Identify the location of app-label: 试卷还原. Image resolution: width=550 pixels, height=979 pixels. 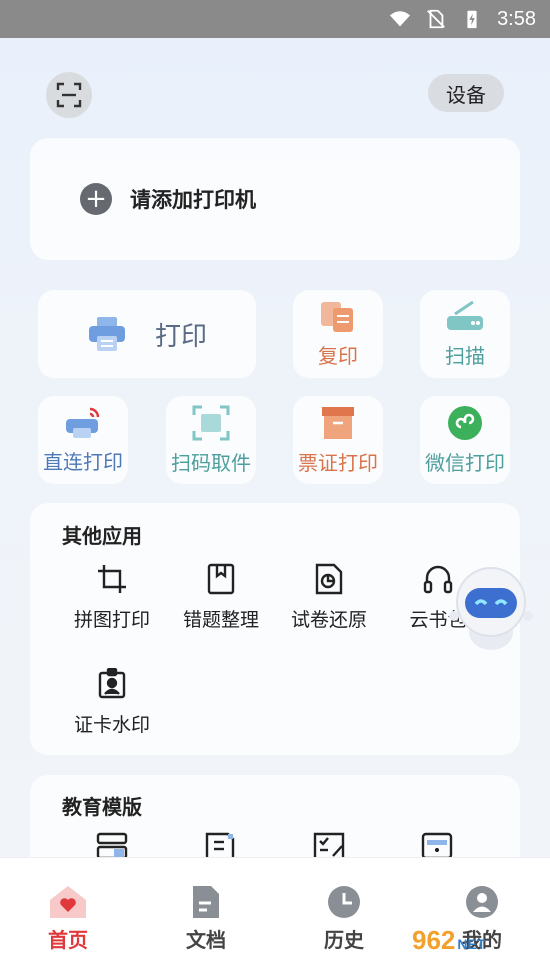
(328, 620).